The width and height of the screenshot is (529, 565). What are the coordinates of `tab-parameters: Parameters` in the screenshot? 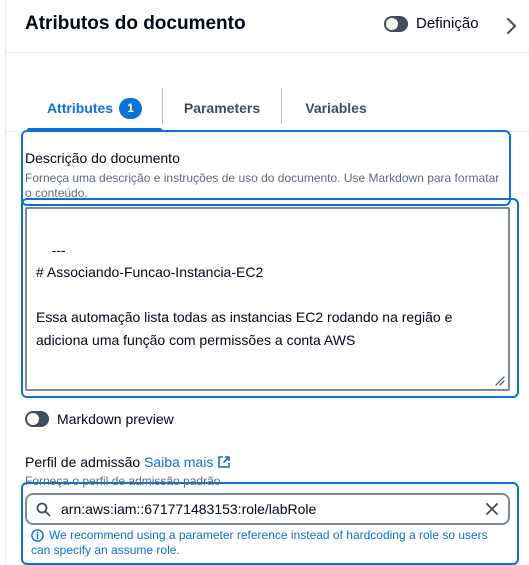 It's located at (222, 108).